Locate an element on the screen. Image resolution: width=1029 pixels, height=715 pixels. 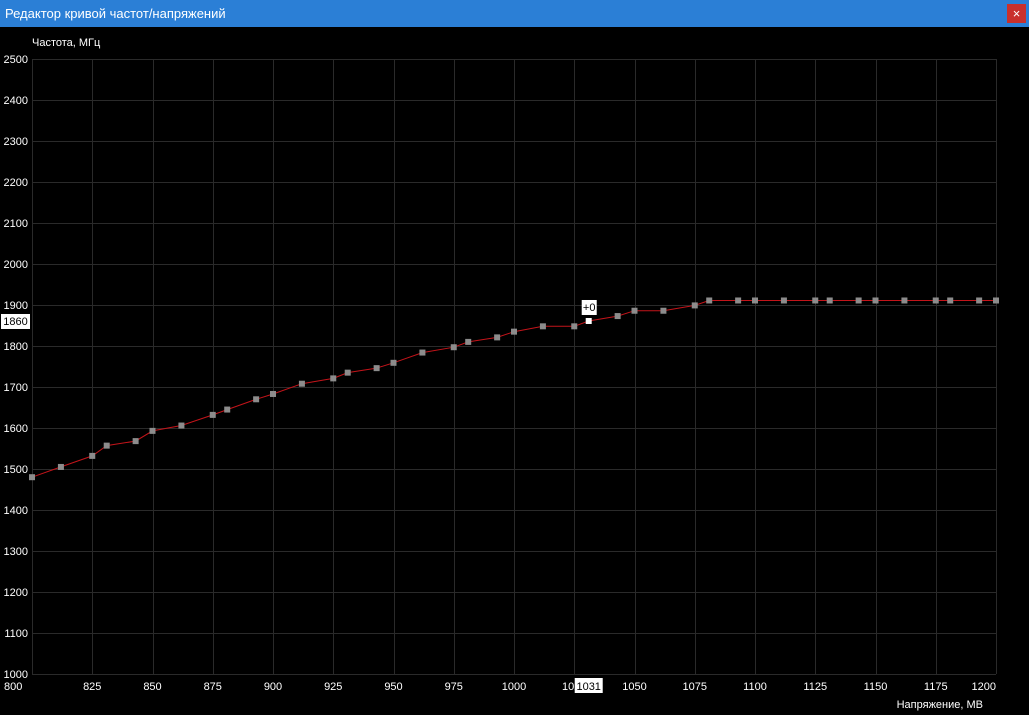
x-readout-label: 1031 is located at coordinates (588, 687).